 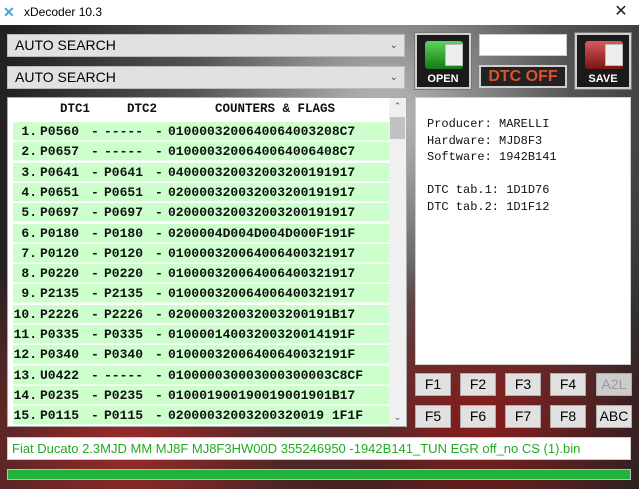 What do you see at coordinates (25, 375) in the screenshot?
I see `row-number: 13.` at bounding box center [25, 375].